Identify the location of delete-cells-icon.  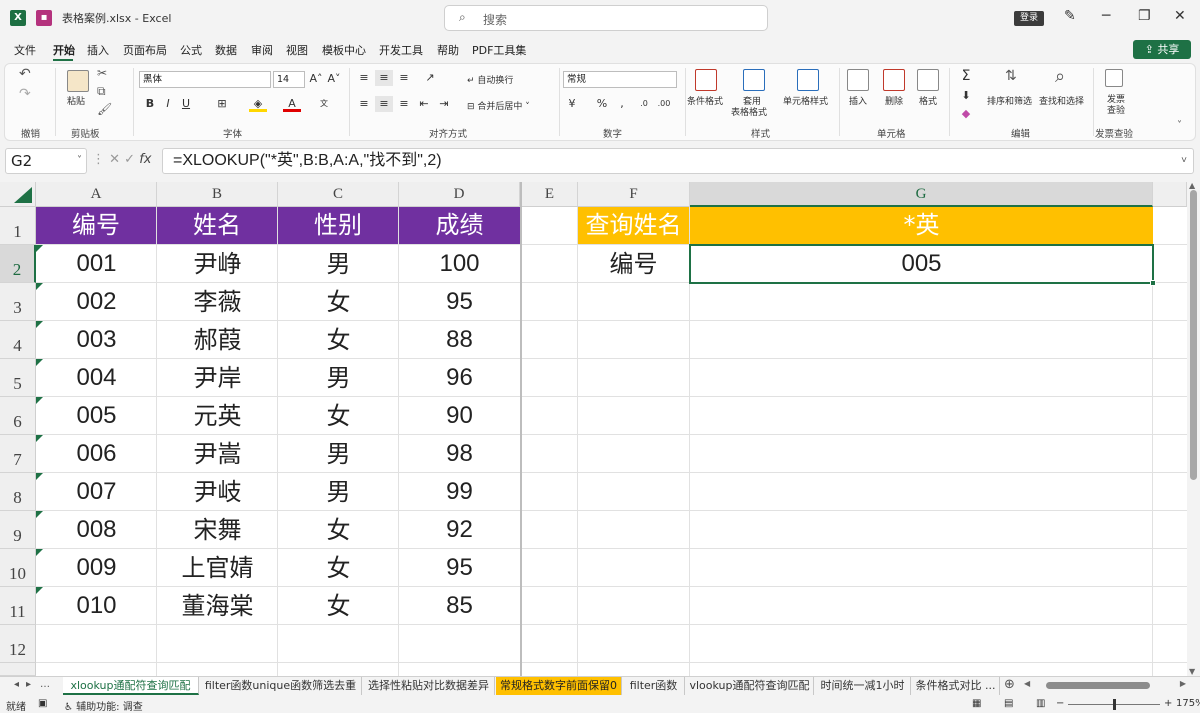
(894, 80).